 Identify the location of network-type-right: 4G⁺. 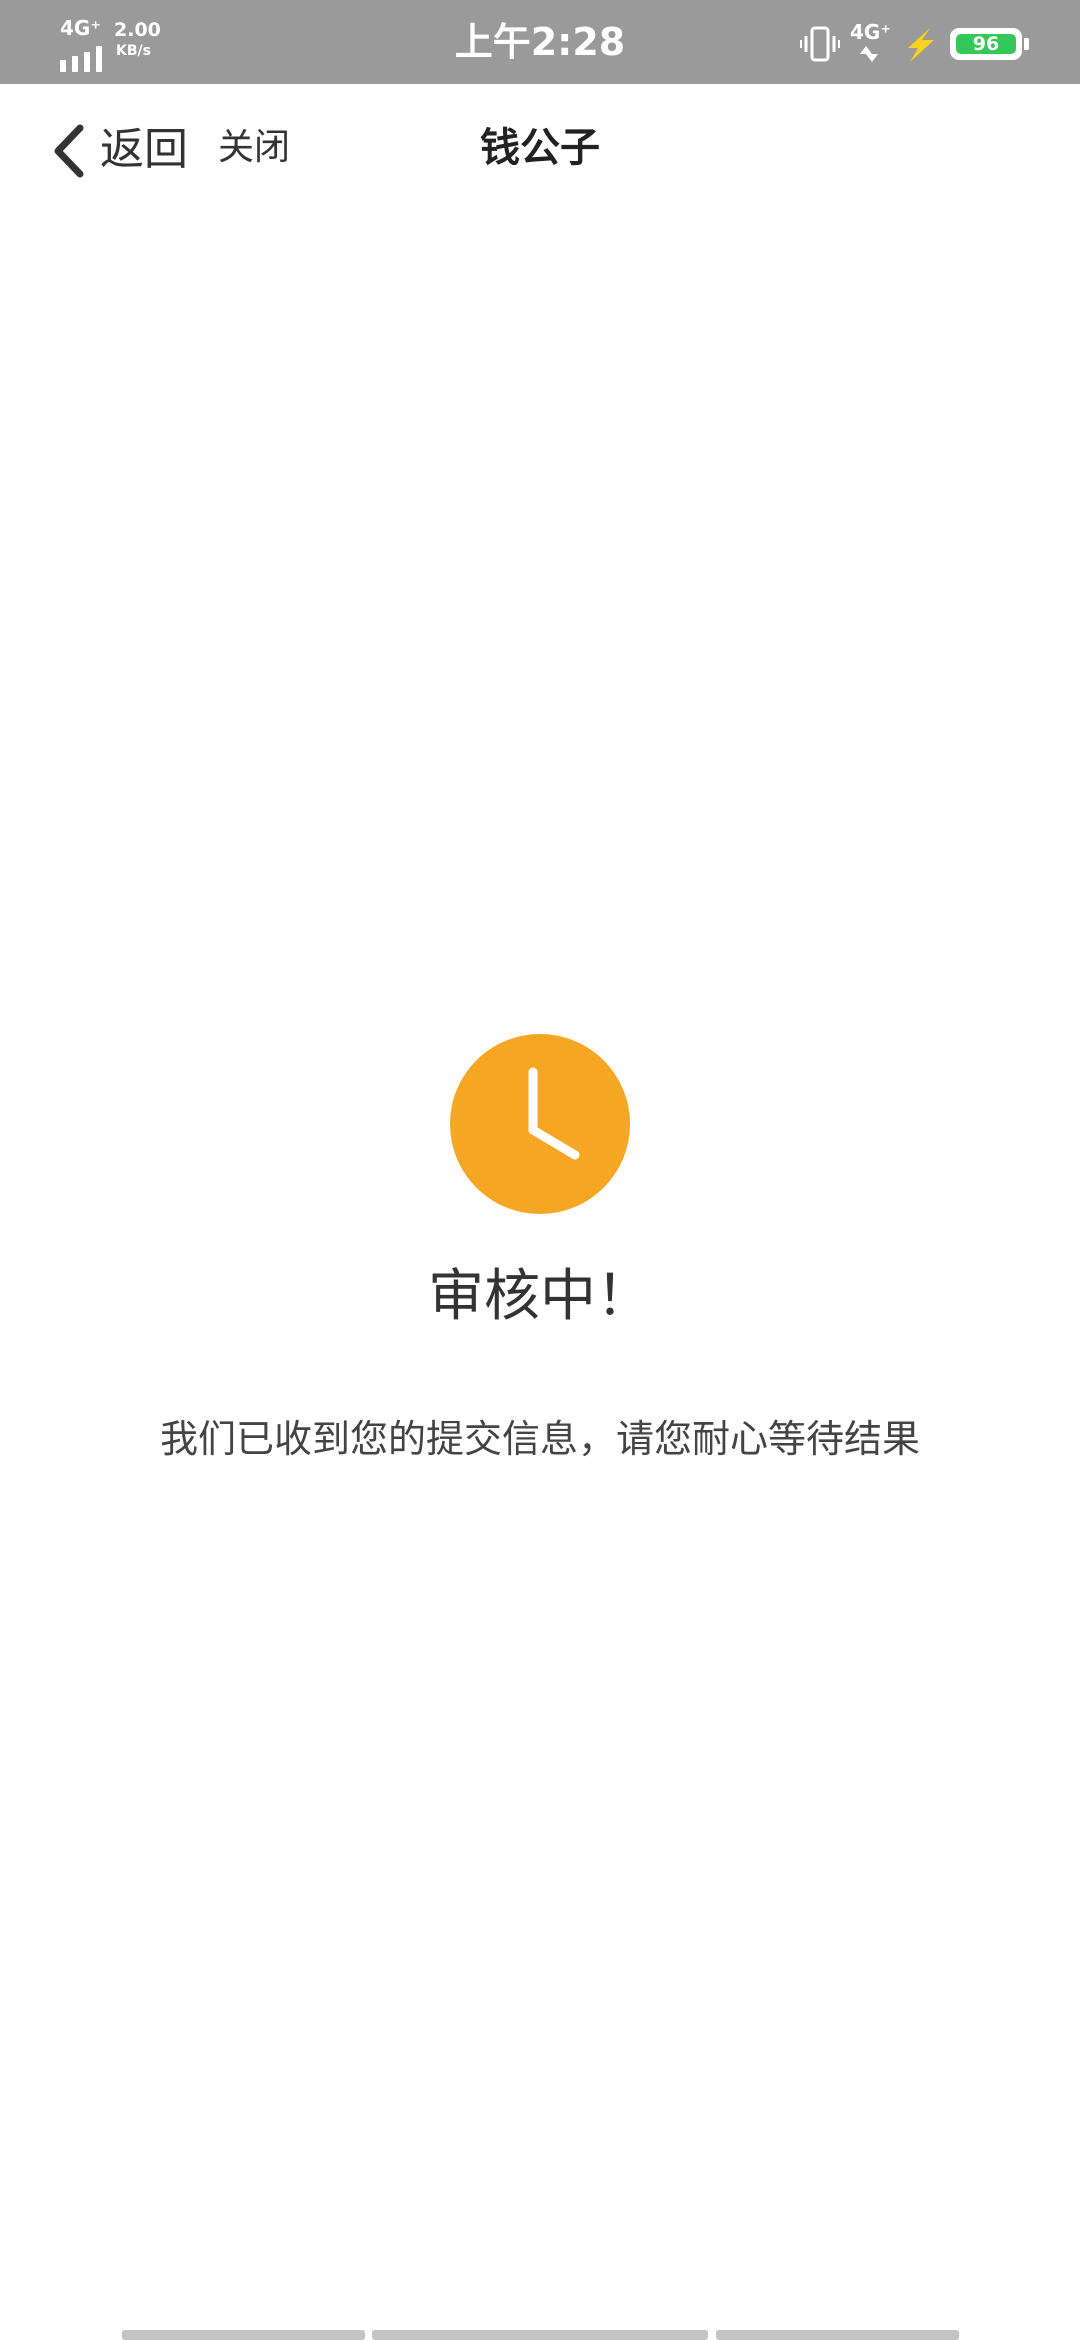
(870, 32).